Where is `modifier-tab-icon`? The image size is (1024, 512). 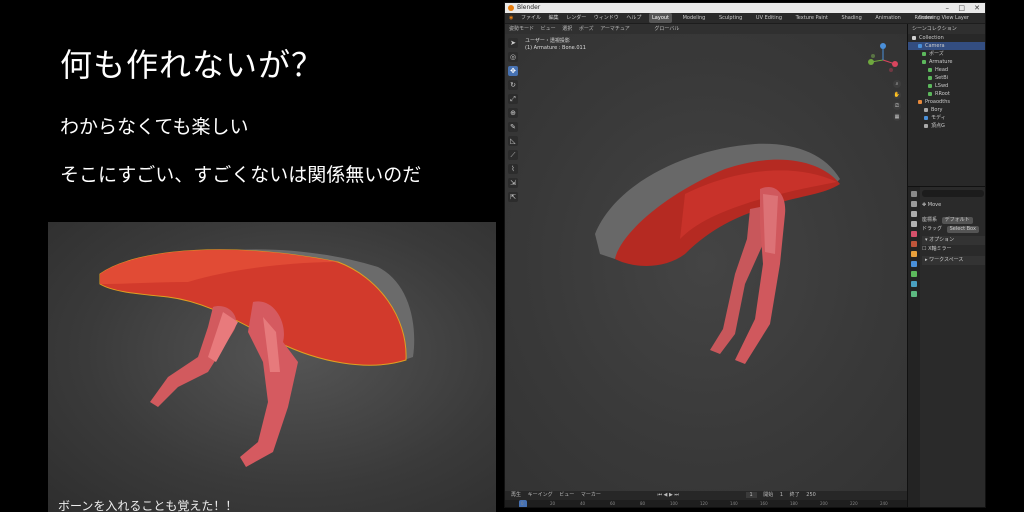 modifier-tab-icon is located at coordinates (914, 264).